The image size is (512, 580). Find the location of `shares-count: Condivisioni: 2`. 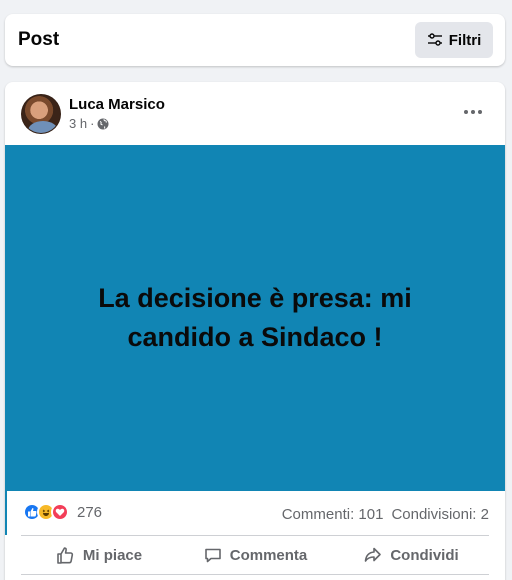

shares-count: Condivisioni: 2 is located at coordinates (440, 514).